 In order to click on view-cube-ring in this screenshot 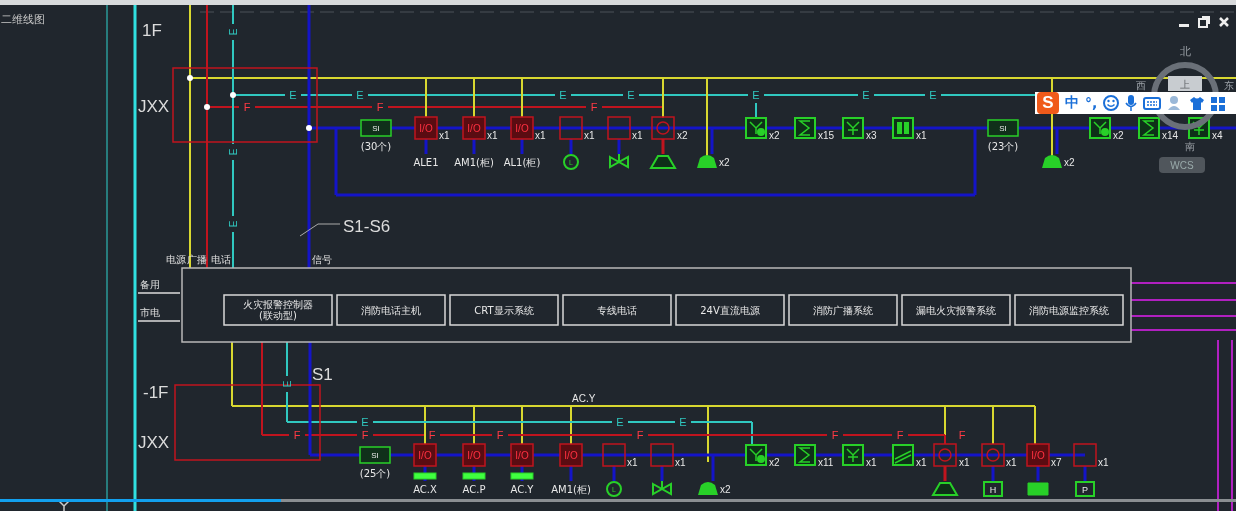, I will do `click(1185, 96)`.